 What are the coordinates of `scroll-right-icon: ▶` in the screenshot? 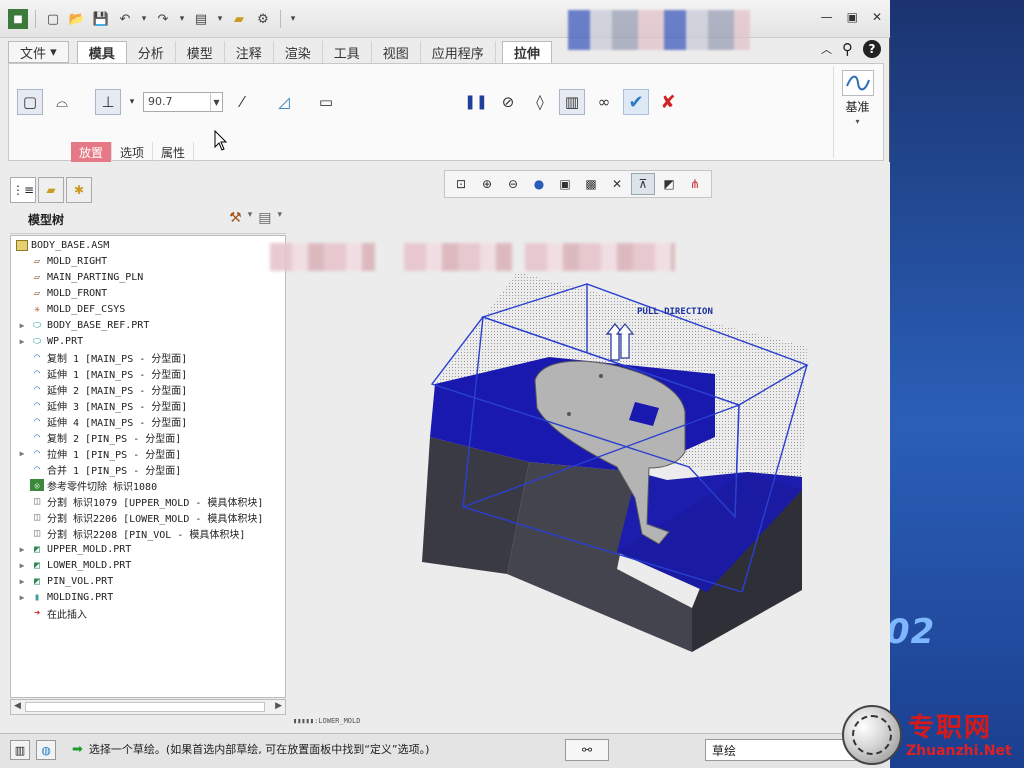 It's located at (278, 706).